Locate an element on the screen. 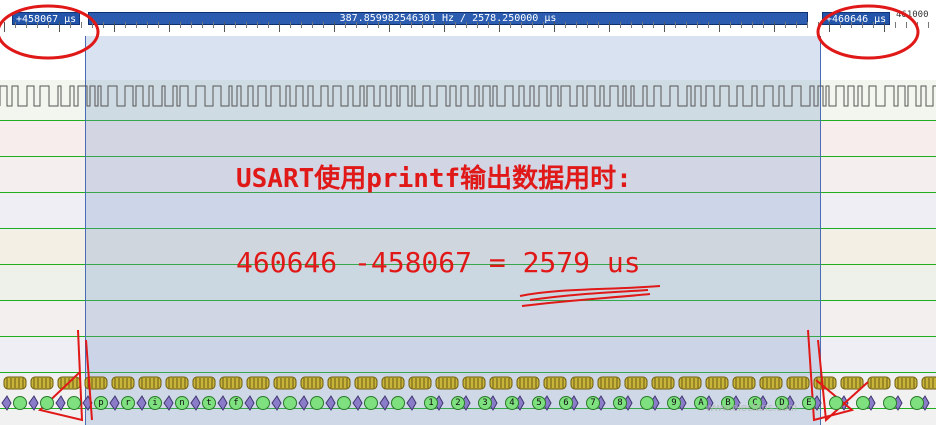 This screenshot has height=425, width=936. annotation-equation: 460646 -458067 = 2579 us is located at coordinates (438, 262).